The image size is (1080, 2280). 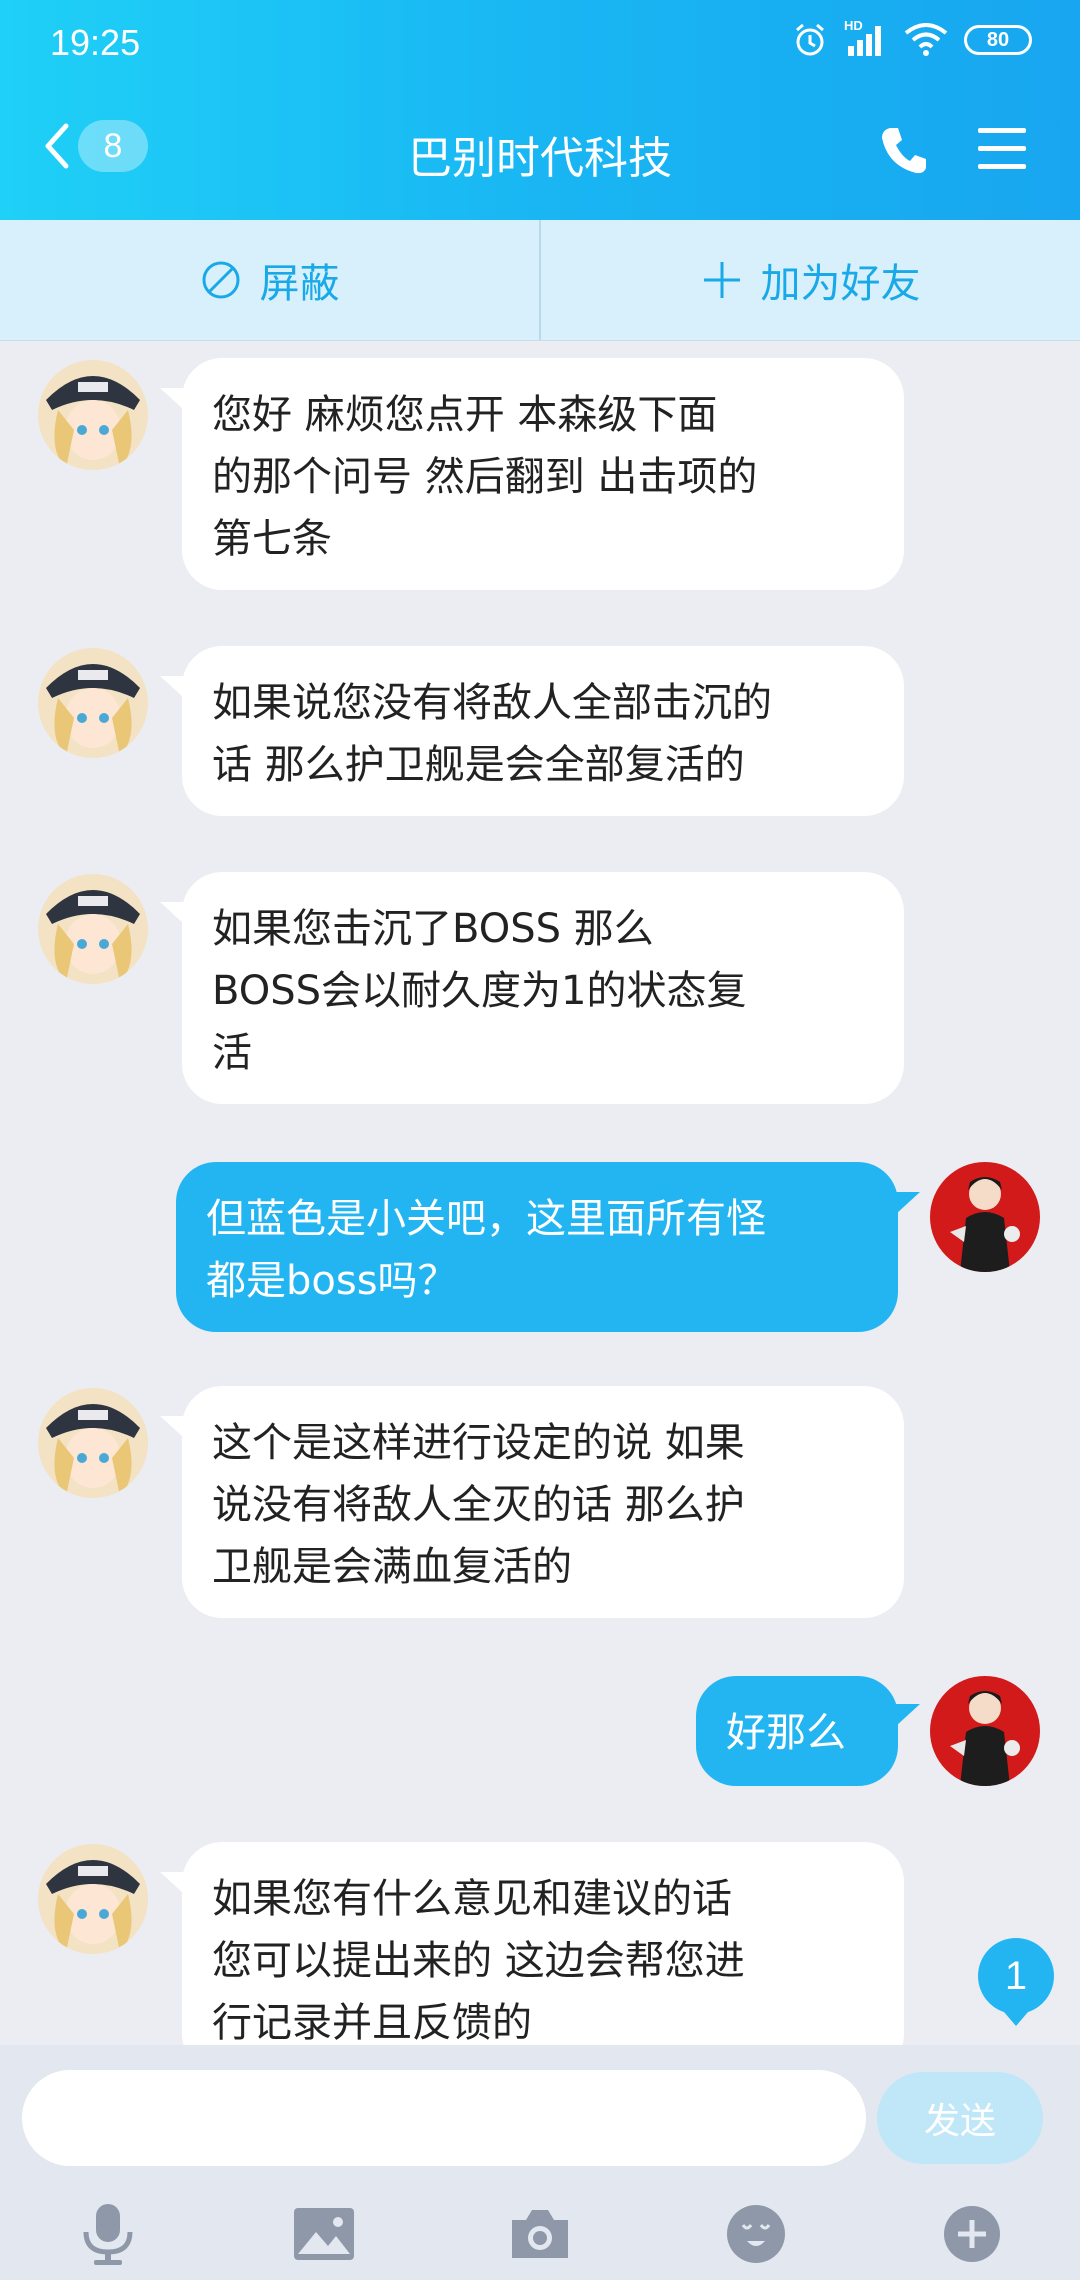 What do you see at coordinates (220, 280) in the screenshot?
I see `block-icon` at bounding box center [220, 280].